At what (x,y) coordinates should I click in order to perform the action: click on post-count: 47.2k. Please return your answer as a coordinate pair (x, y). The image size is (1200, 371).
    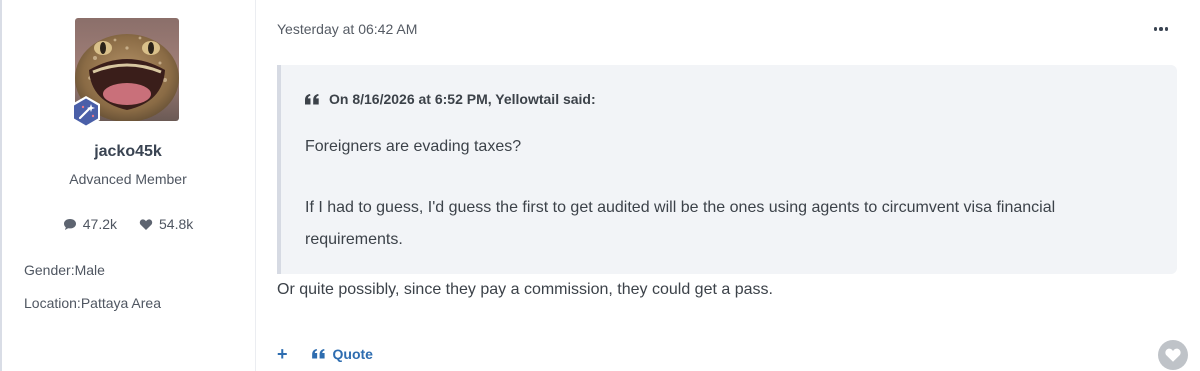
    Looking at the image, I should click on (90, 224).